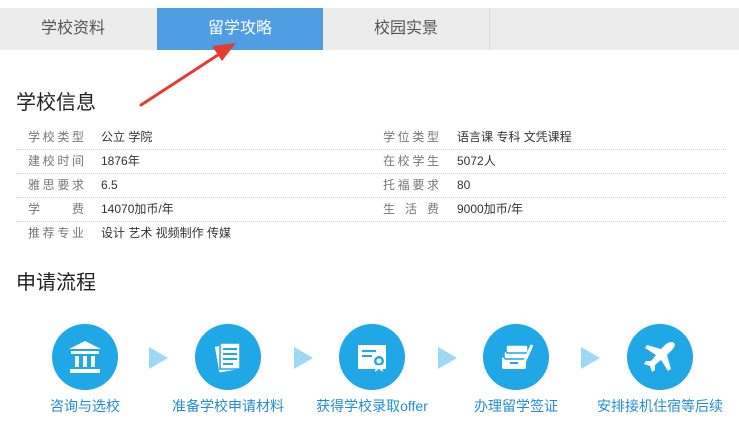 This screenshot has width=739, height=426. What do you see at coordinates (371, 162) in the screenshot?
I see `info-row: 建校时间 1876年 在校学生 5072人` at bounding box center [371, 162].